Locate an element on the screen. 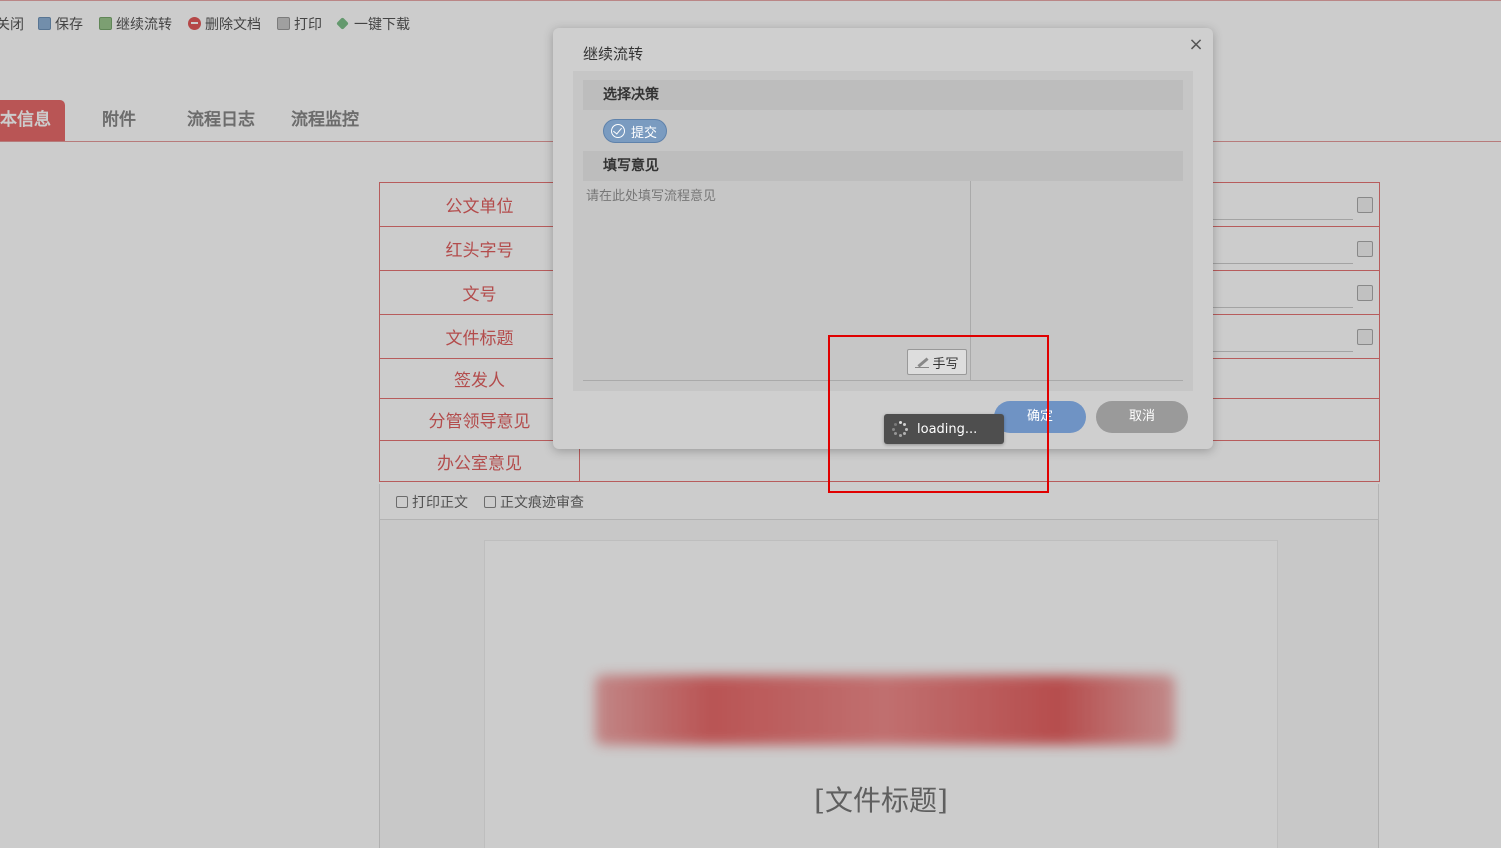 The height and width of the screenshot is (848, 1501). dialog-title: 继续流转 is located at coordinates (613, 54).